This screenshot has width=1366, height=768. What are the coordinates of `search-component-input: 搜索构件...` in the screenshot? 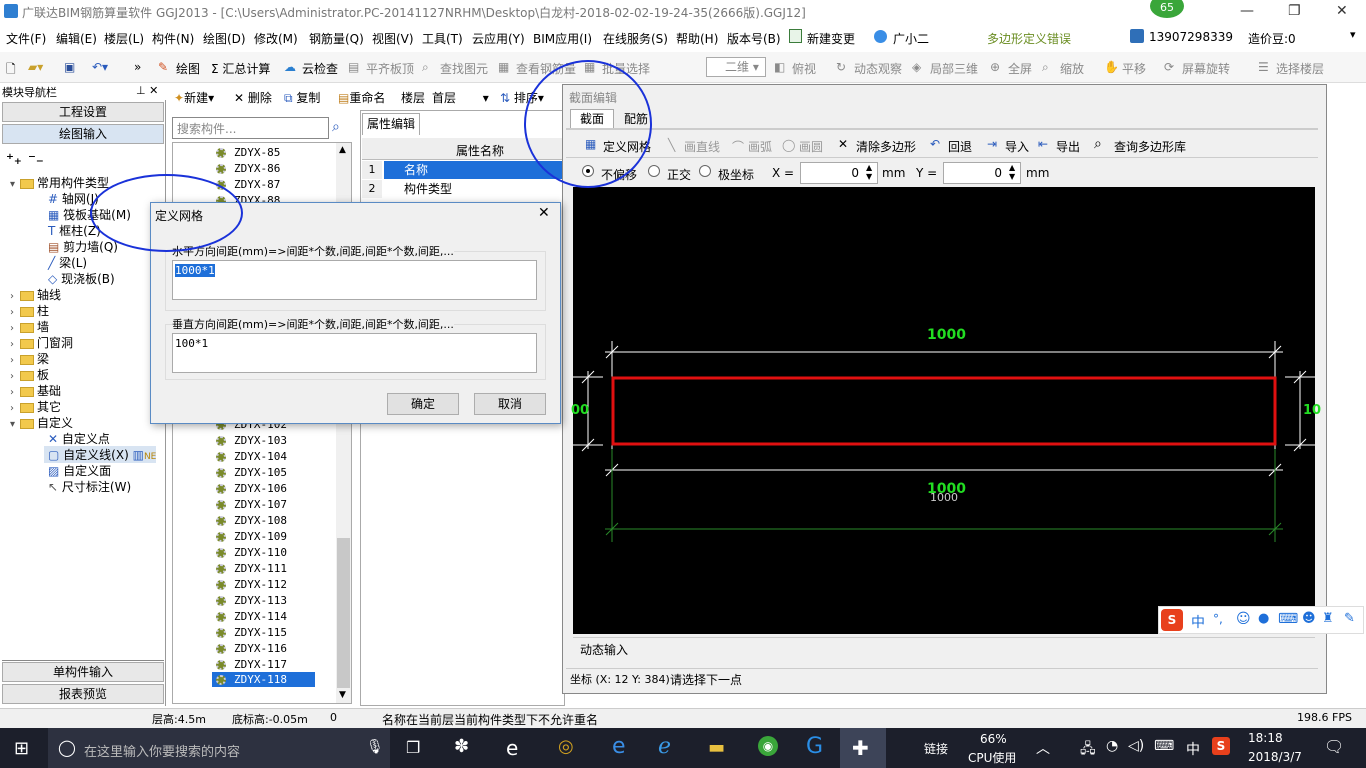 It's located at (250, 128).